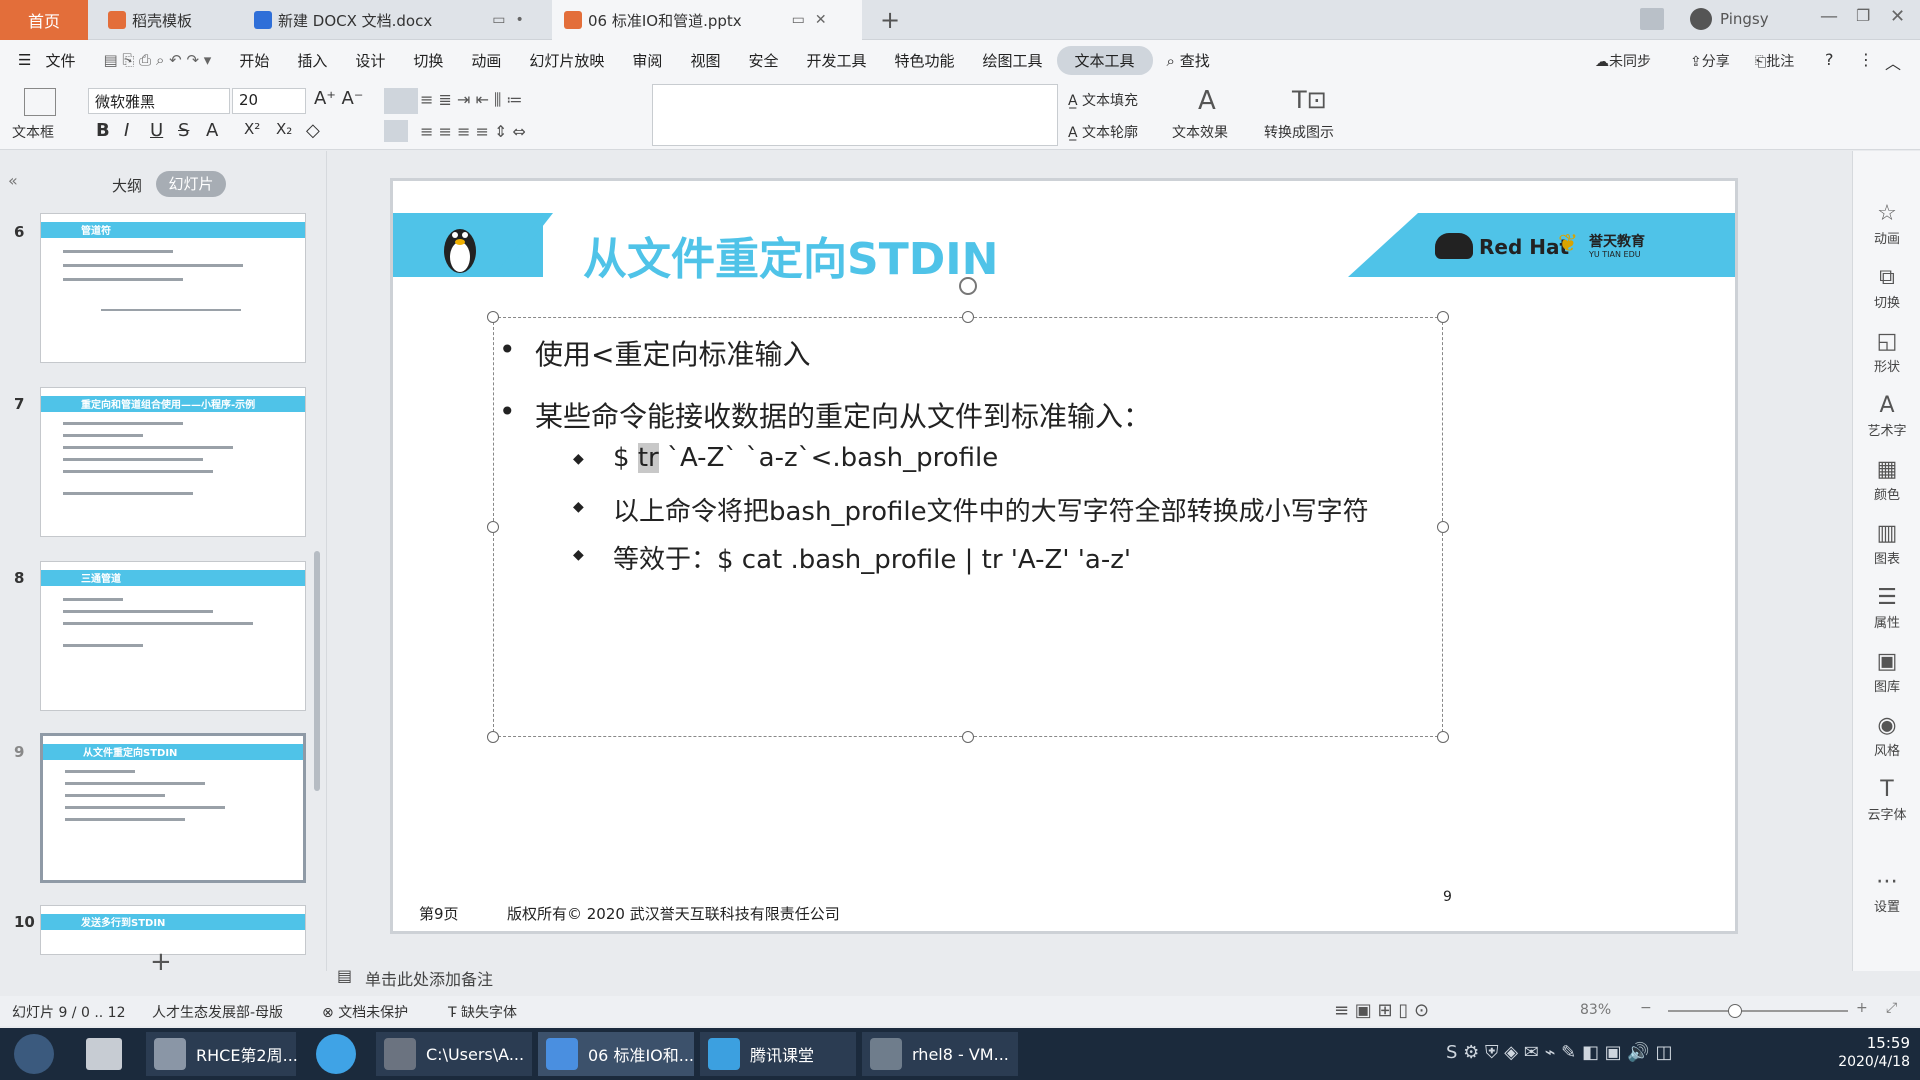 The image size is (1920, 1080). I want to click on menu-animation: 动画, so click(486, 60).